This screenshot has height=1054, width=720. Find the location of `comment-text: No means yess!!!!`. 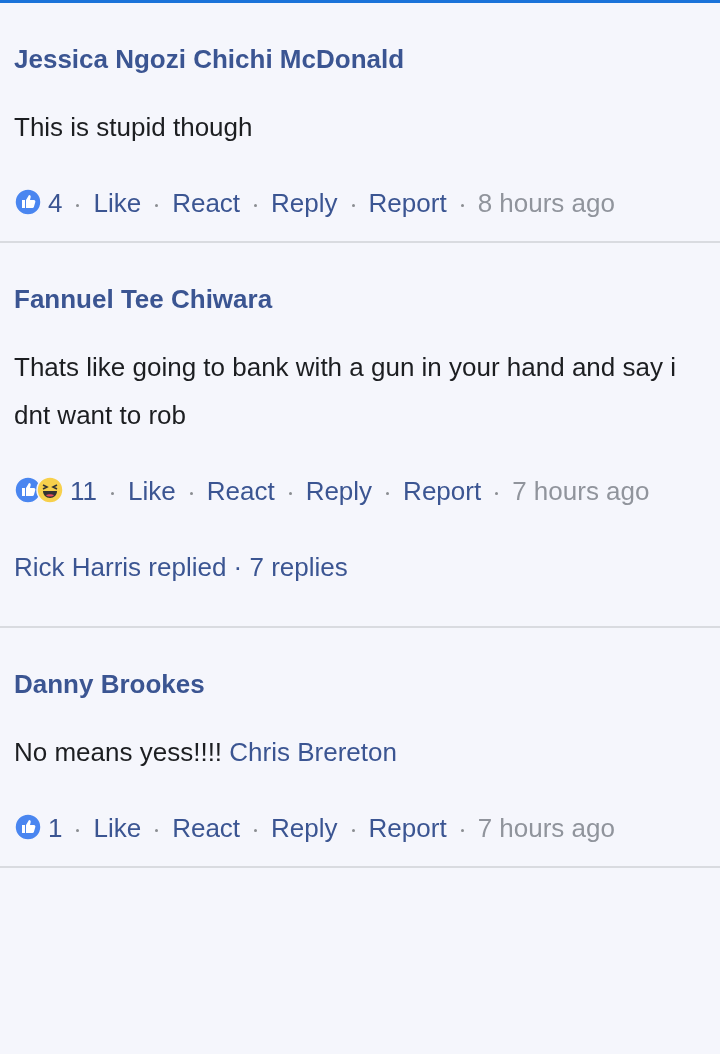

comment-text: No means yess!!!! is located at coordinates (118, 752).